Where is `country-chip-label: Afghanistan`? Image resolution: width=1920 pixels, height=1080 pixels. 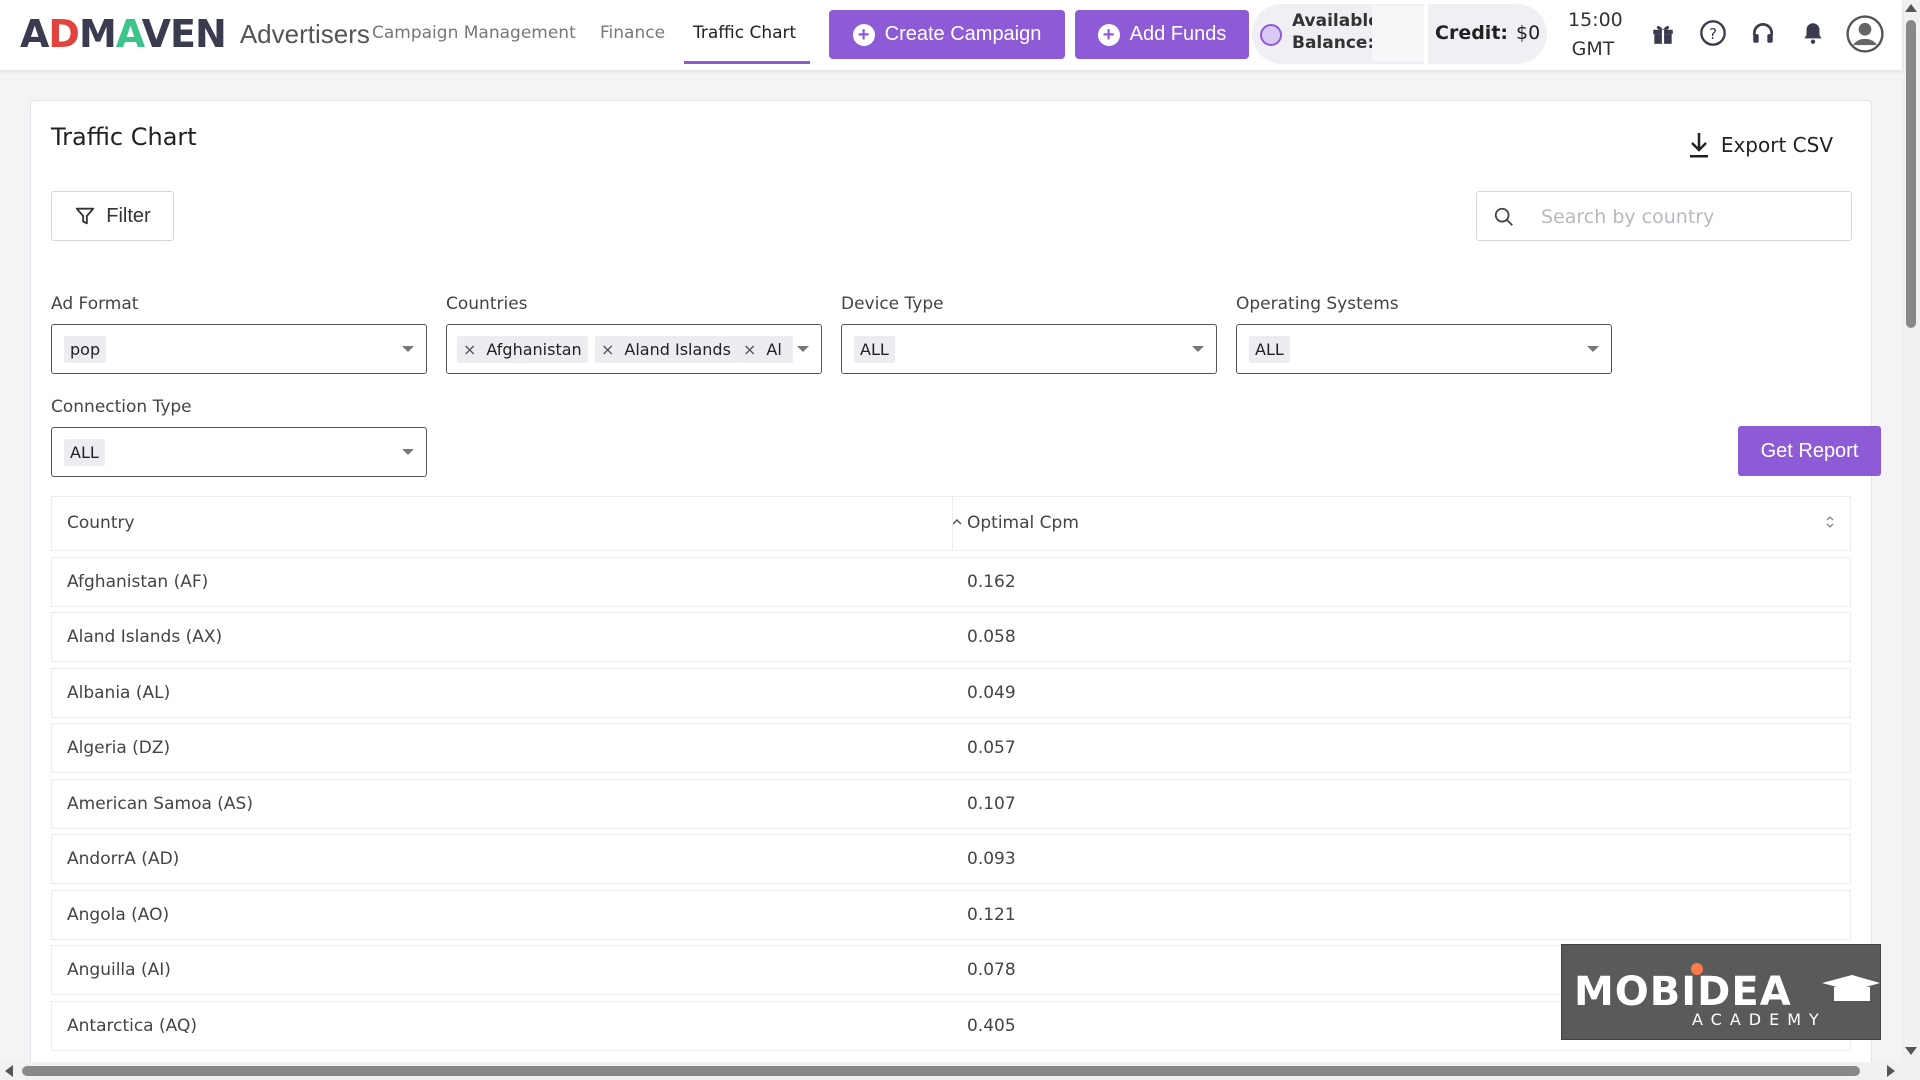 country-chip-label: Afghanistan is located at coordinates (534, 349).